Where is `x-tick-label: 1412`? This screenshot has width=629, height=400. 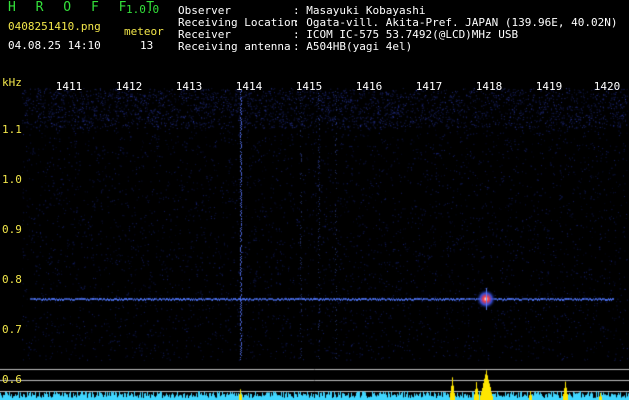
x-tick-label: 1412 is located at coordinates (129, 86).